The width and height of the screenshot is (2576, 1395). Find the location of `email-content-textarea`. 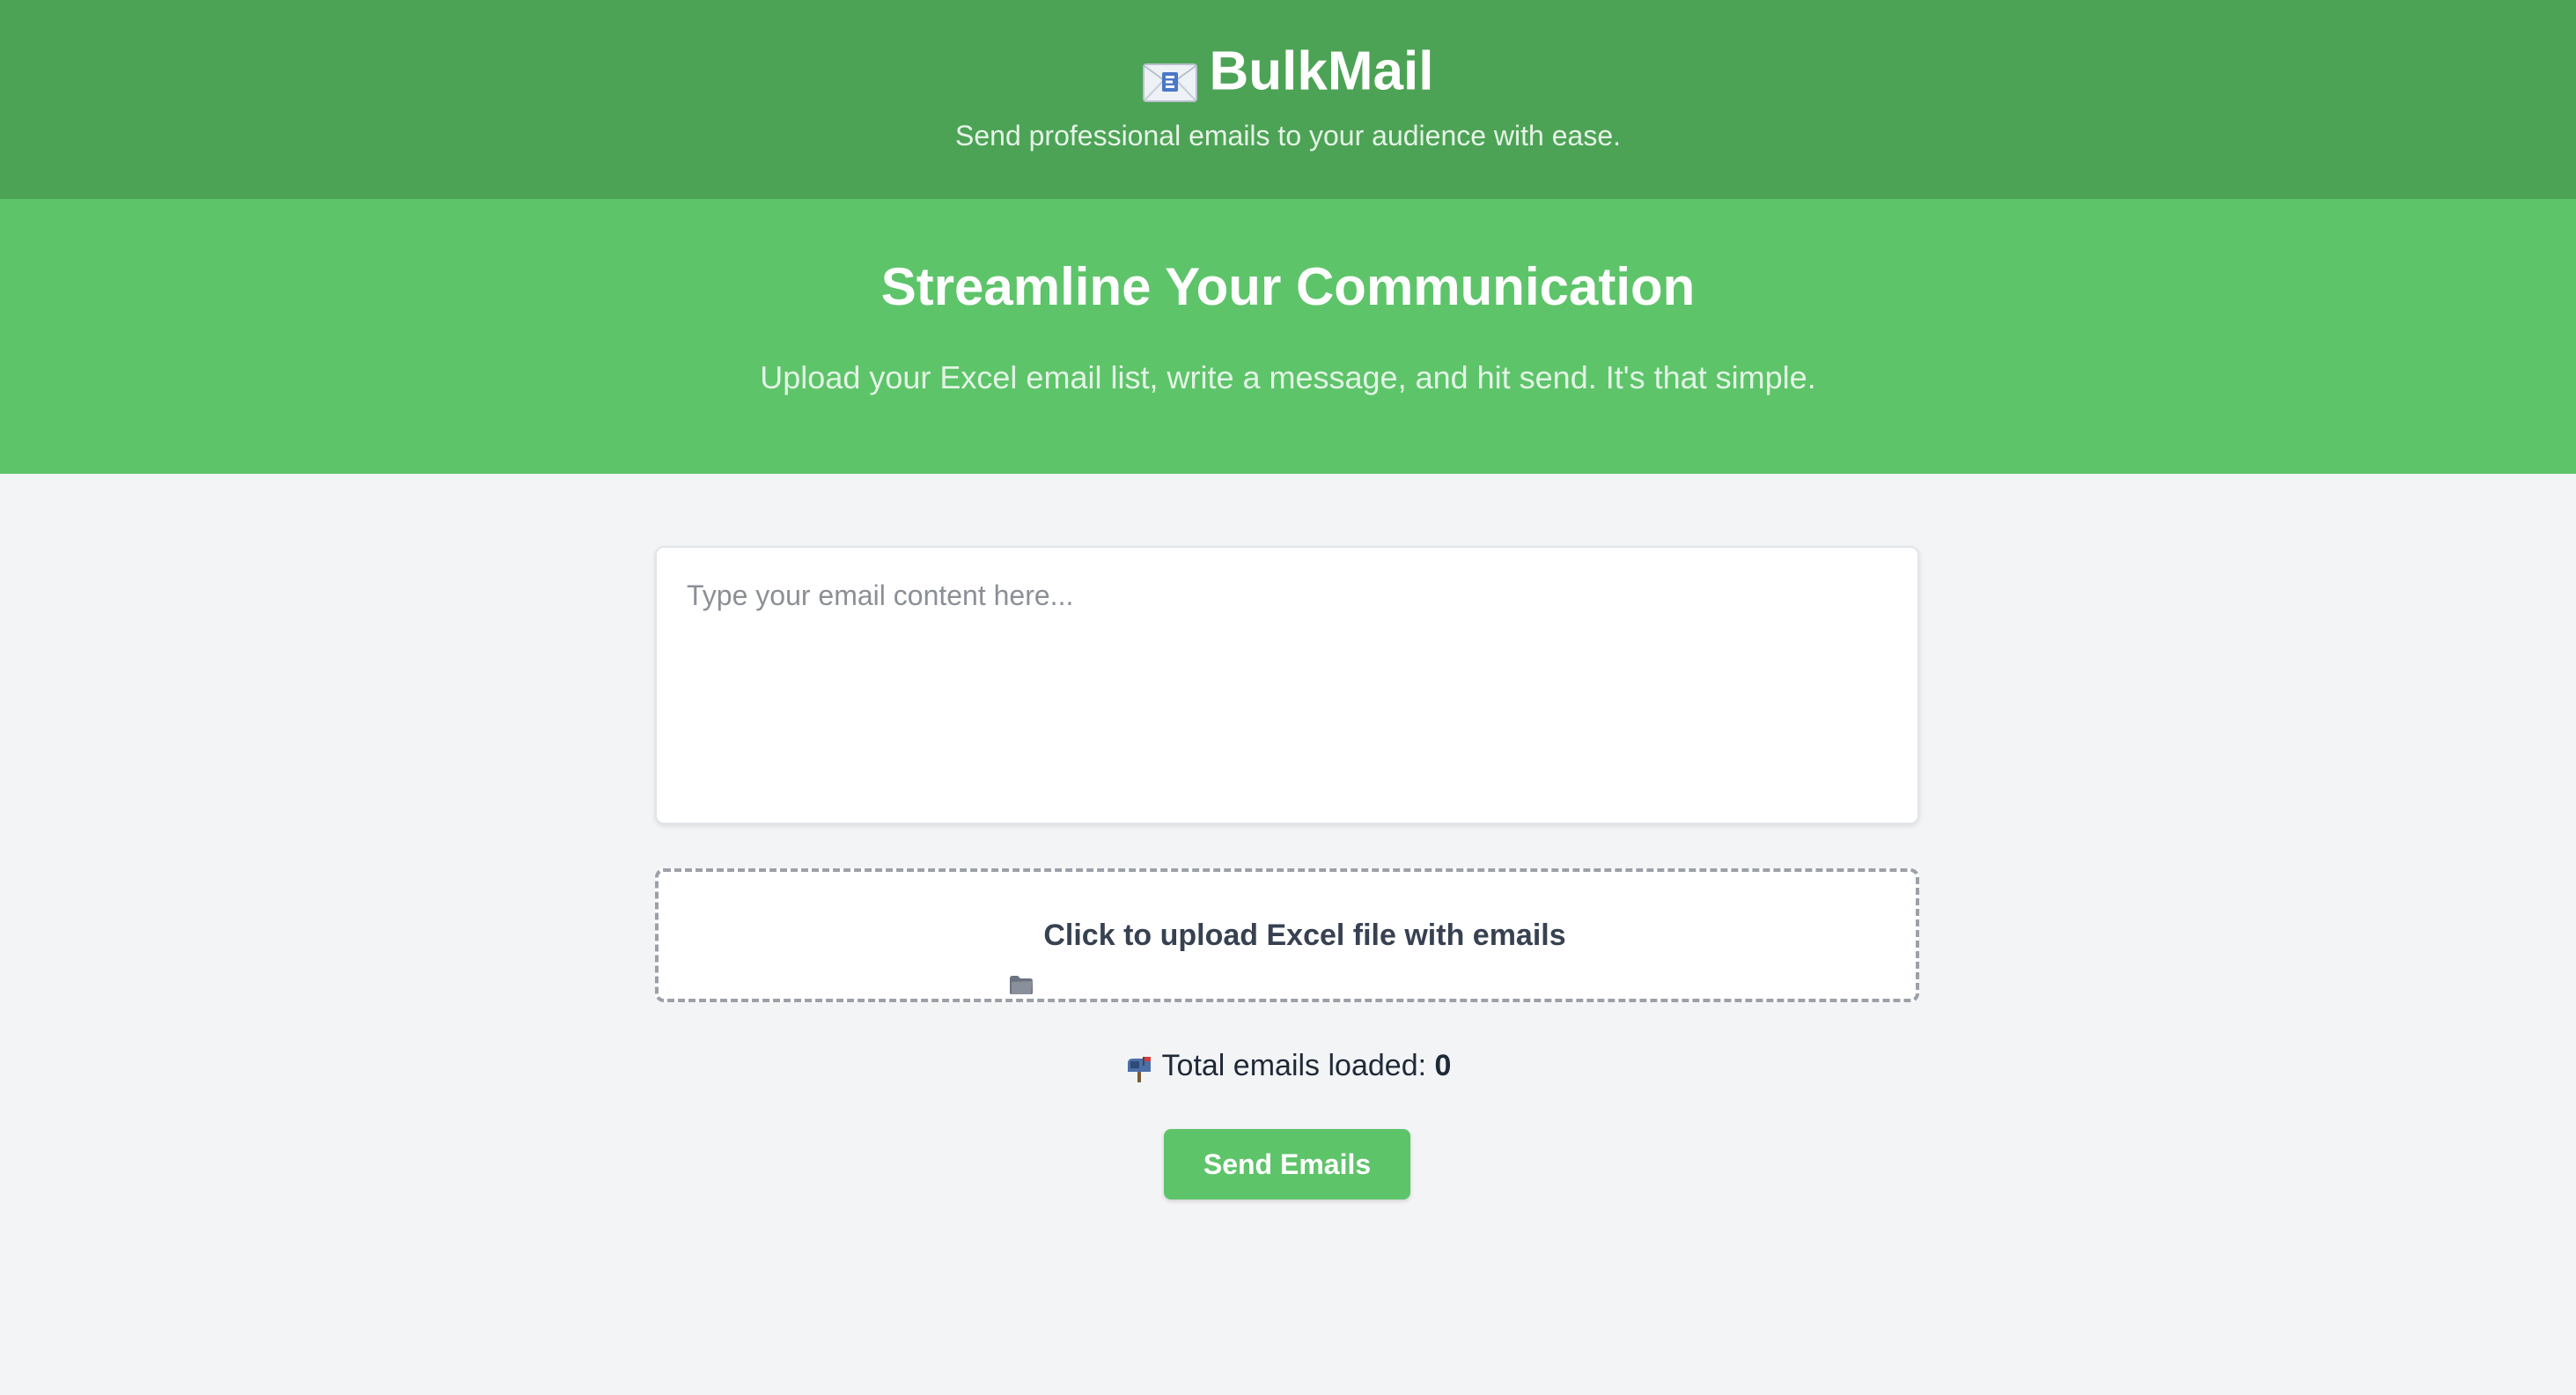

email-content-textarea is located at coordinates (1287, 685).